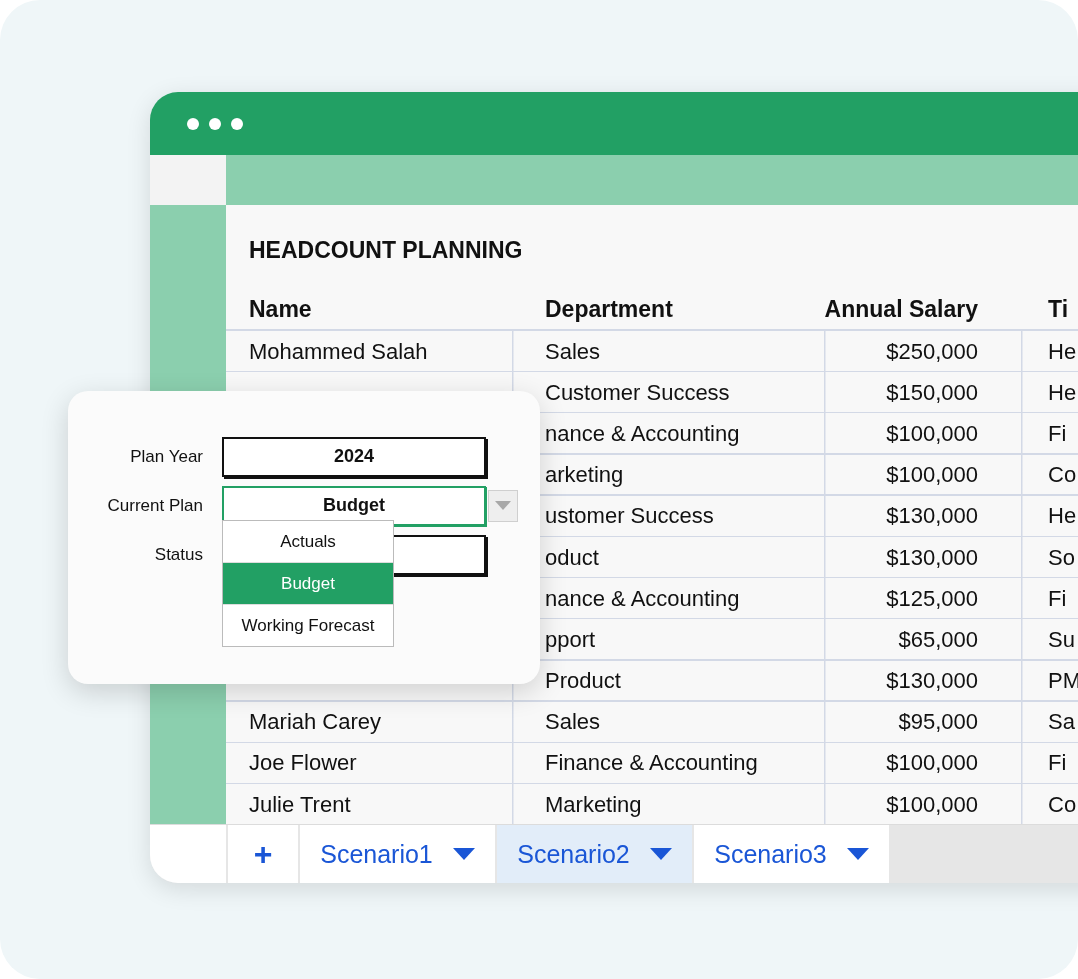  What do you see at coordinates (1058, 309) in the screenshot?
I see `column-header: Ti` at bounding box center [1058, 309].